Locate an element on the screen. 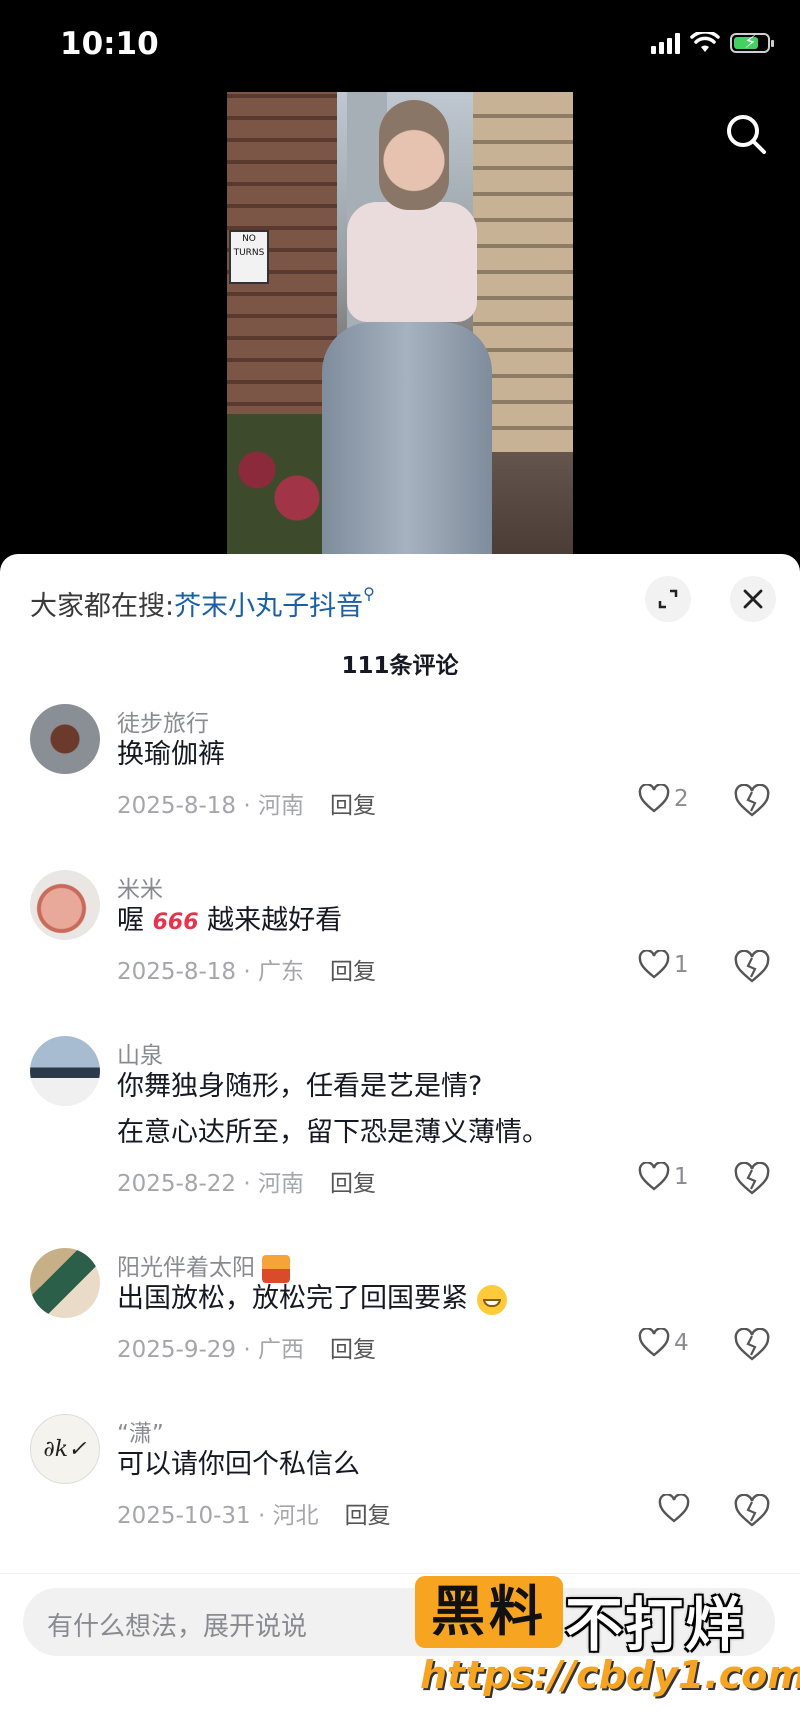 The height and width of the screenshot is (1731, 800). comment-meta: 2025-9-29 · 广西 回复 is located at coordinates (246, 1347).